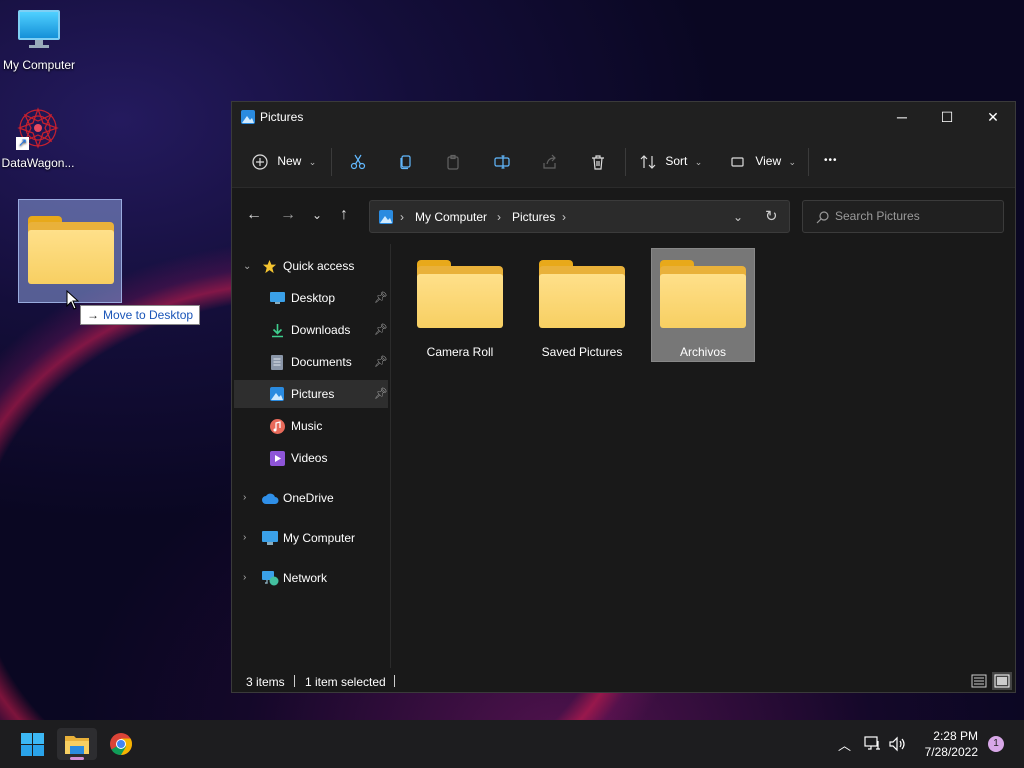  Describe the element at coordinates (648, 161) in the screenshot. I see `sort-icon` at that location.